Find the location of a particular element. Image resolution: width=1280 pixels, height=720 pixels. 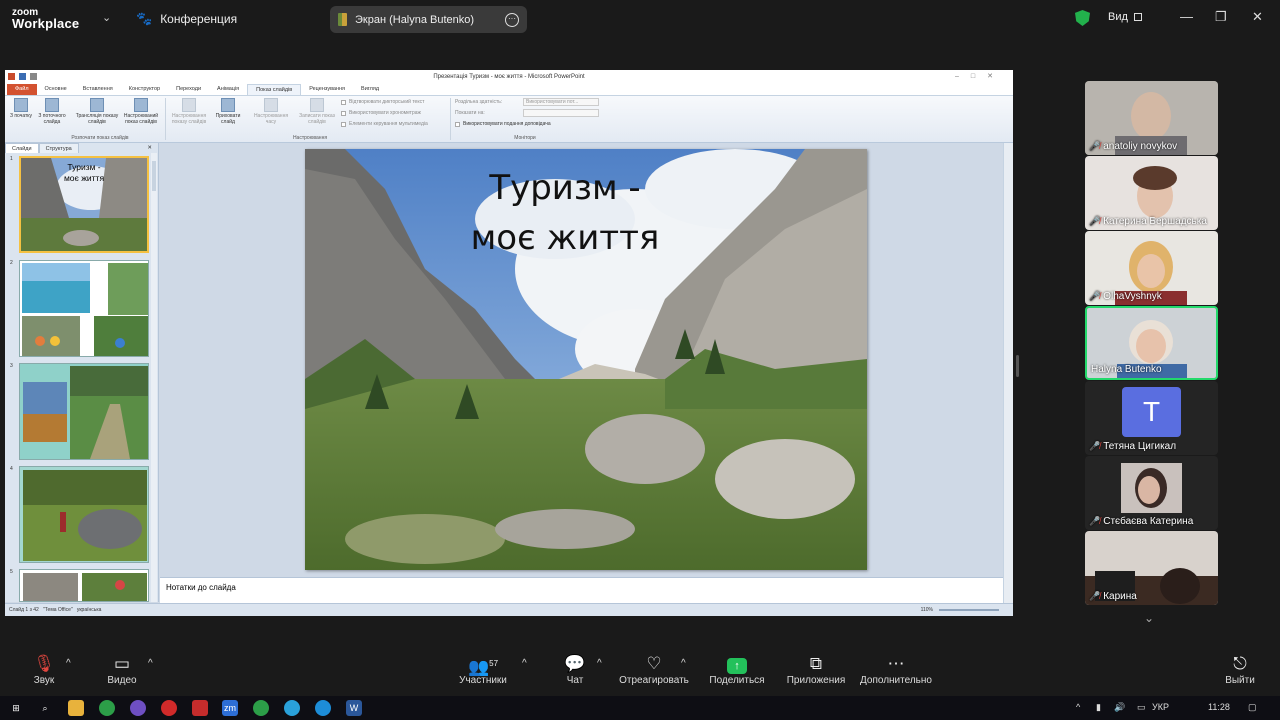

chevron-down-icon: ⌄ is located at coordinates (106, 17).